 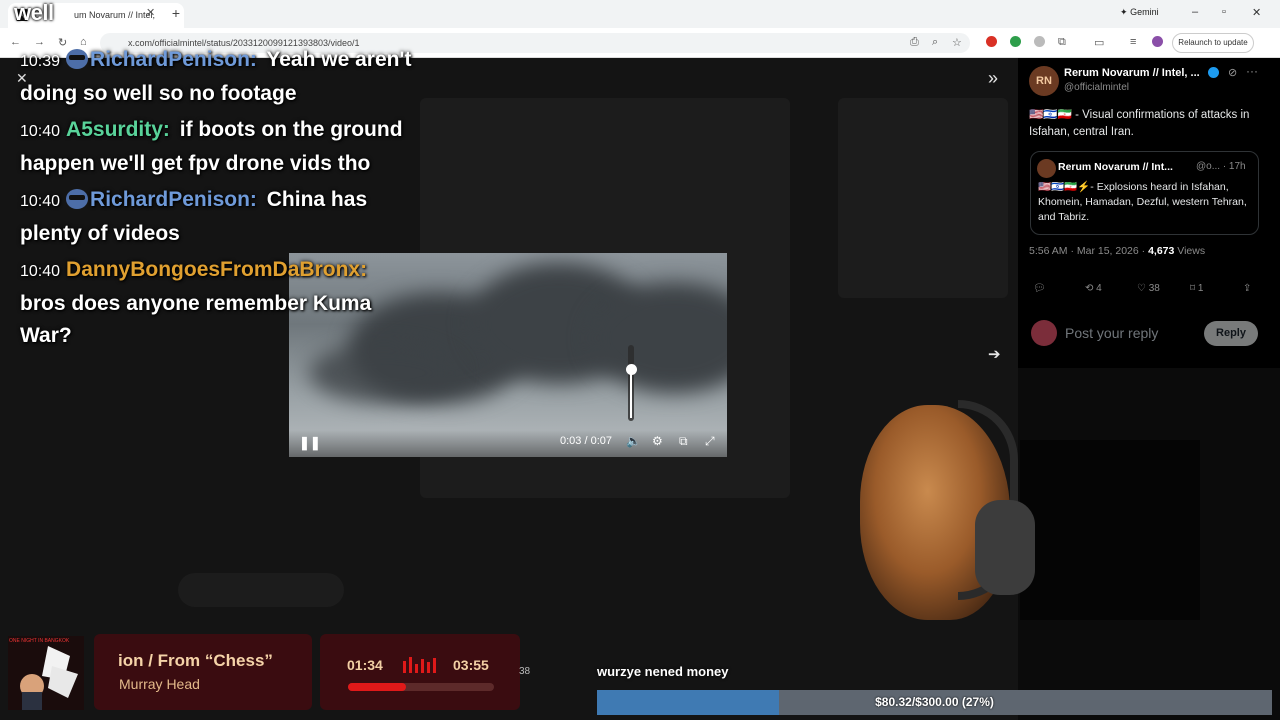 I want to click on donation-goal-text: $80.32/$300.00 (27%), so click(x=934, y=702).